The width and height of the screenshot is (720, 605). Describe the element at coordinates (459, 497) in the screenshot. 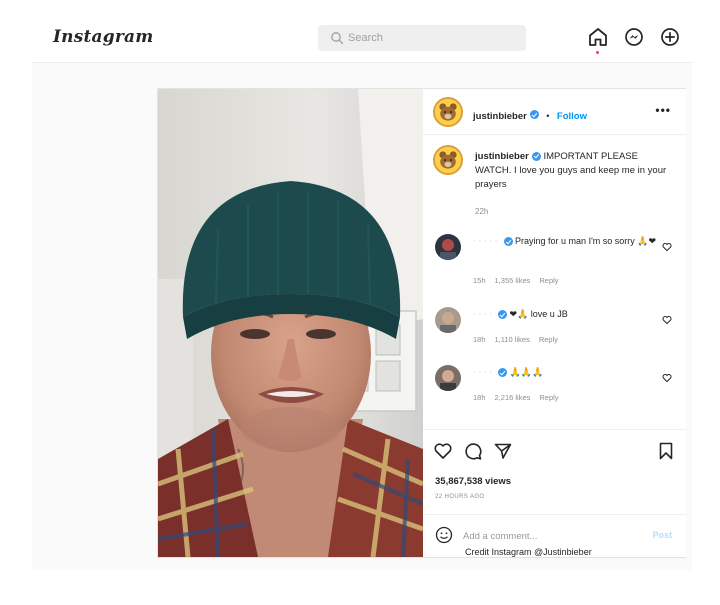

I see `post-age: 22 HOURS AGO` at that location.